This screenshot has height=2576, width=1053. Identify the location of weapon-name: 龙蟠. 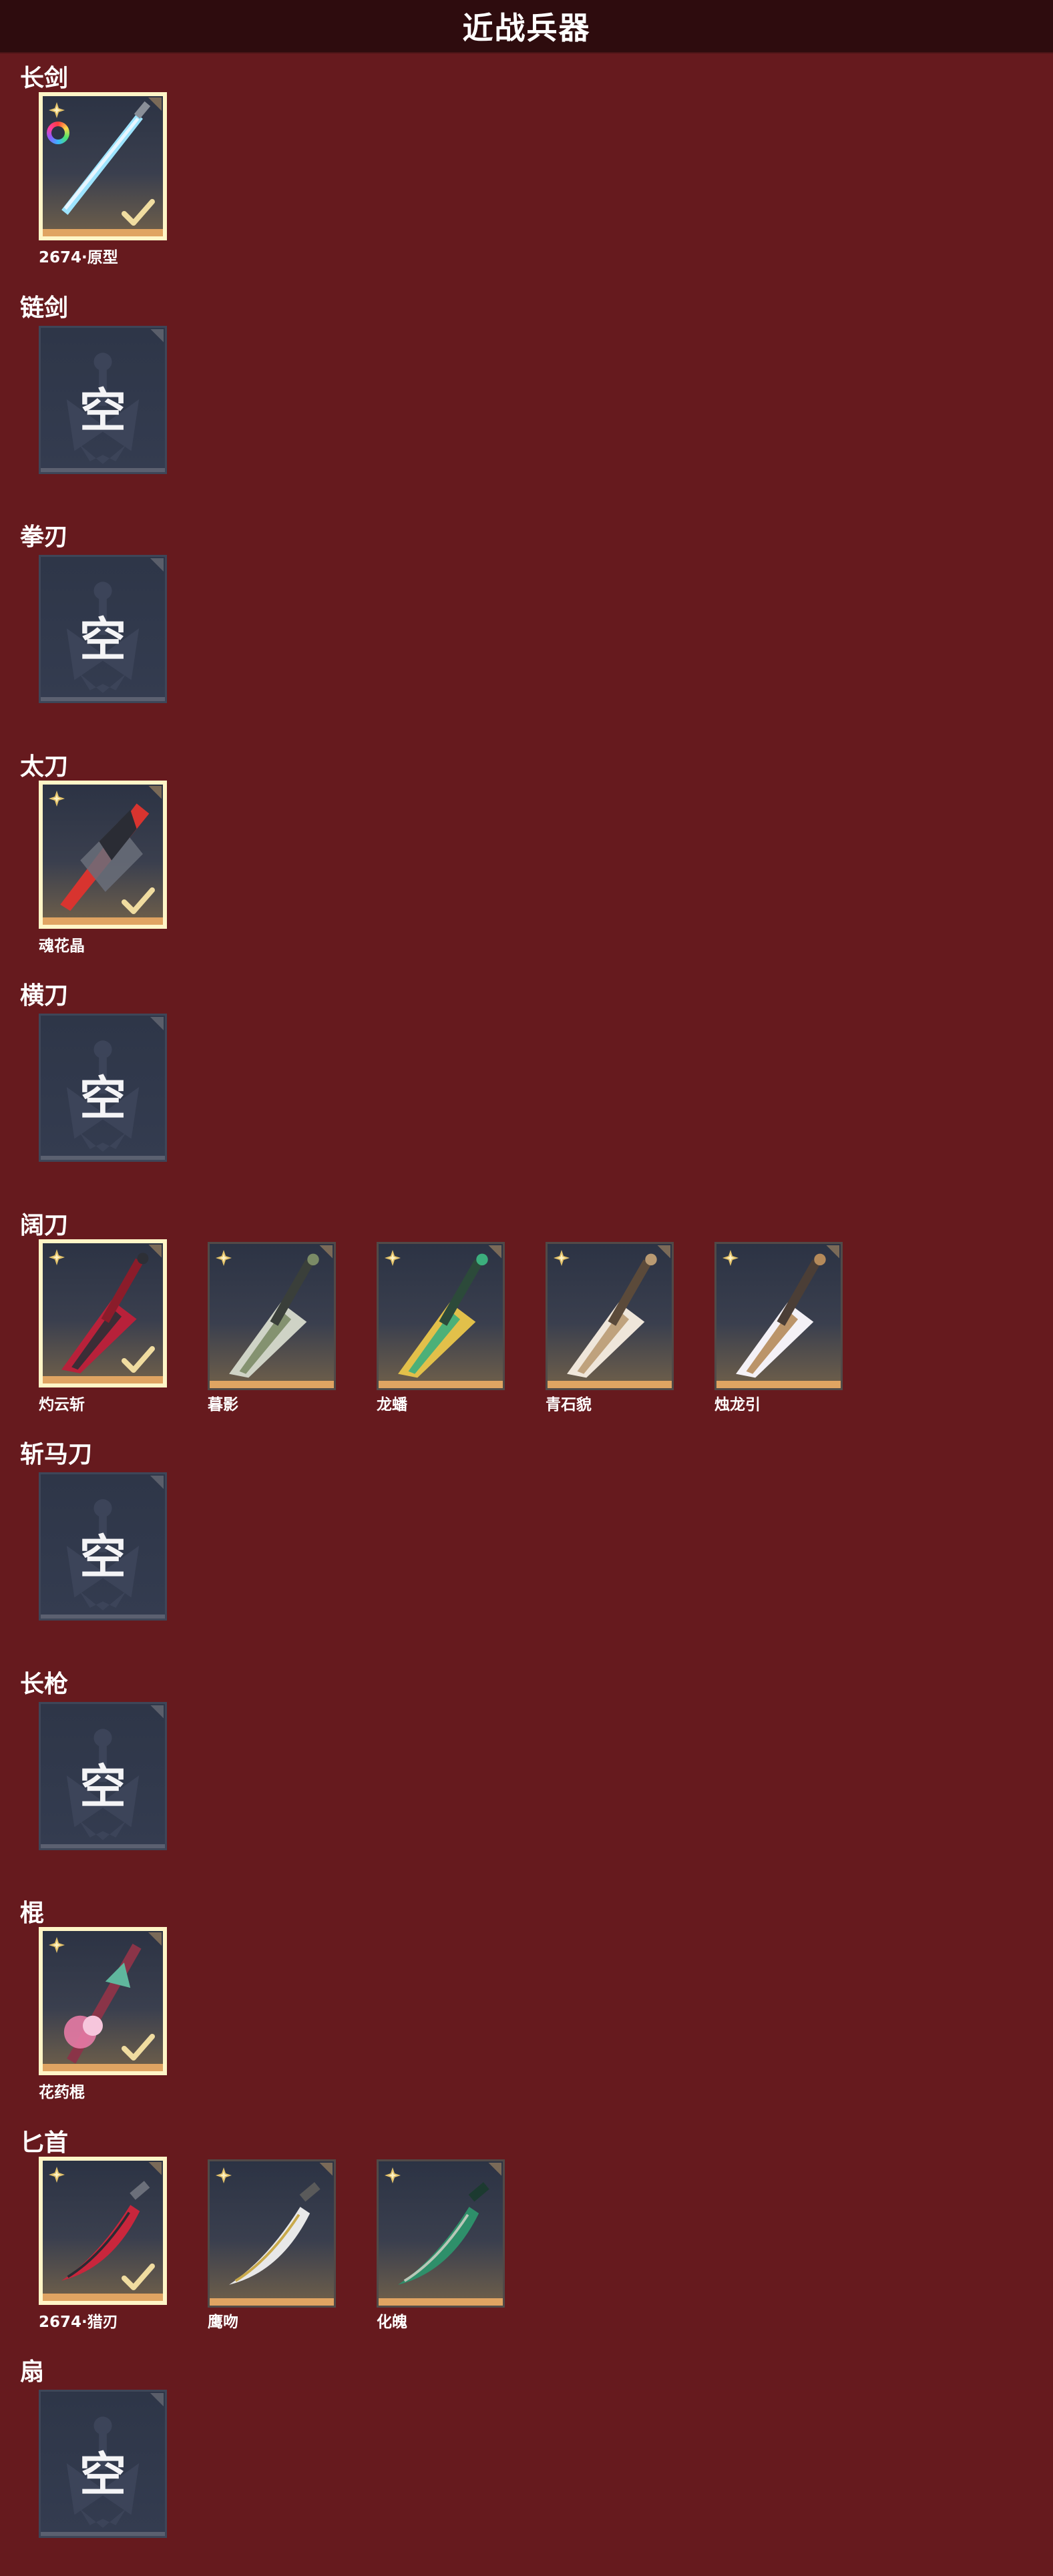
(392, 1405).